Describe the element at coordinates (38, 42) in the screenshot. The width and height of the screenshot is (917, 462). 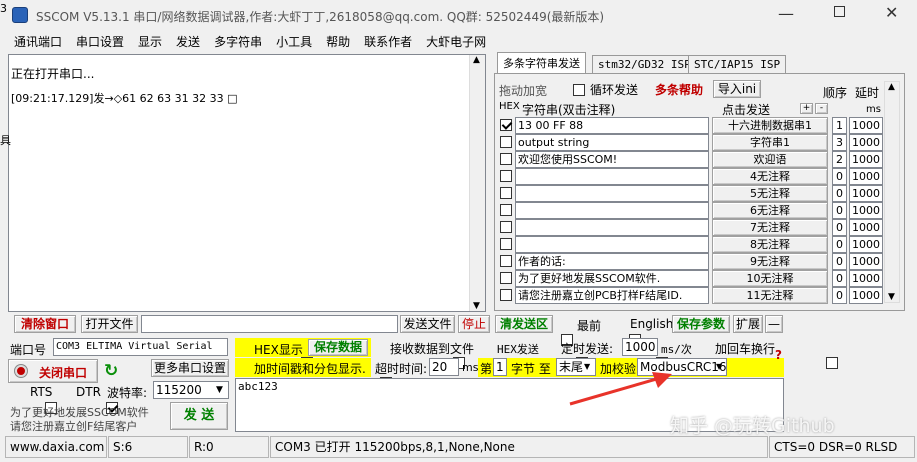
I see `menu-item: 通讯端口` at that location.